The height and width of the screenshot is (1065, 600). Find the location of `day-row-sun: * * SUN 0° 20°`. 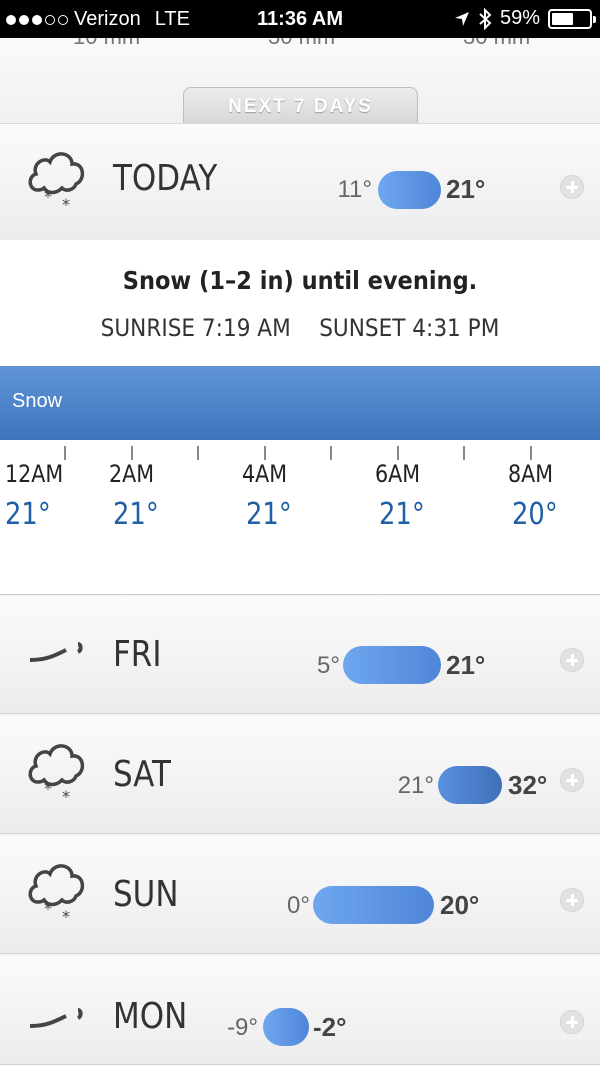

day-row-sun: * * SUN 0° 20° is located at coordinates (300, 895).